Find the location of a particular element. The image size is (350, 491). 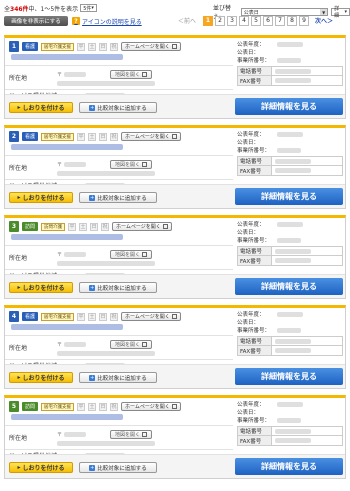

day-sunday: 日 is located at coordinates (103, 316).